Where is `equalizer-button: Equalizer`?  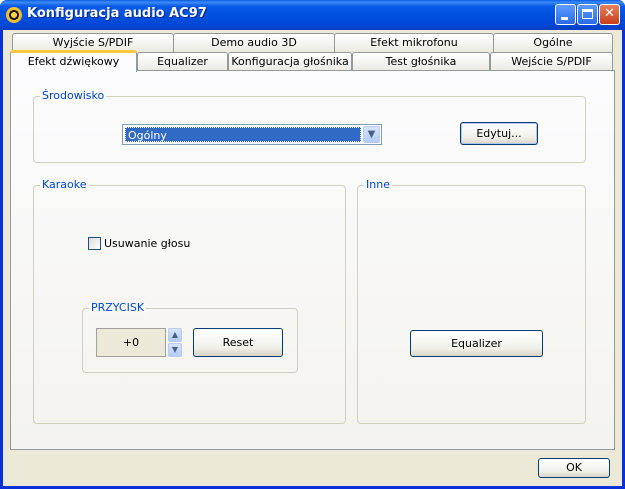
equalizer-button: Equalizer is located at coordinates (476, 343).